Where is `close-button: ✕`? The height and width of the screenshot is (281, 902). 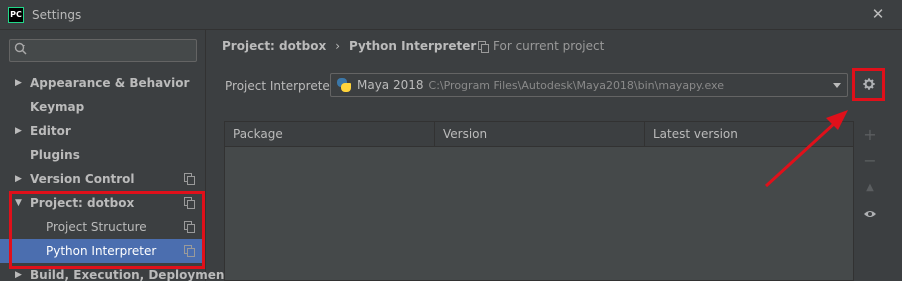 close-button: ✕ is located at coordinates (878, 14).